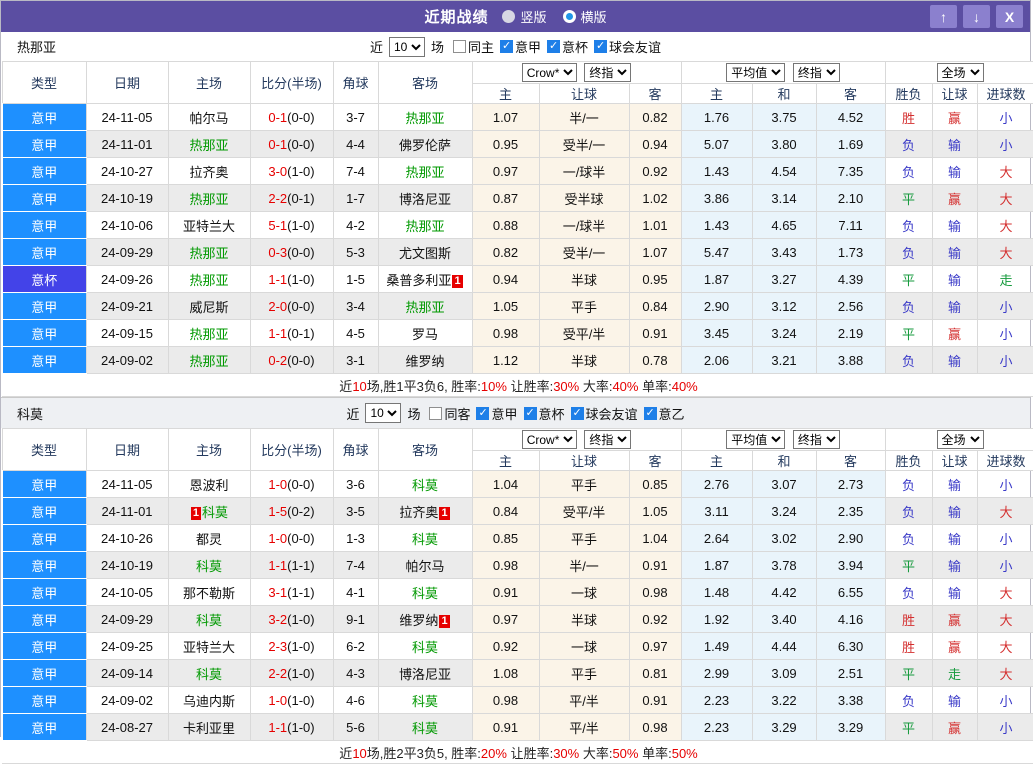 The width and height of the screenshot is (1033, 764). I want to click on result-cell: 小, so click(1004, 484).